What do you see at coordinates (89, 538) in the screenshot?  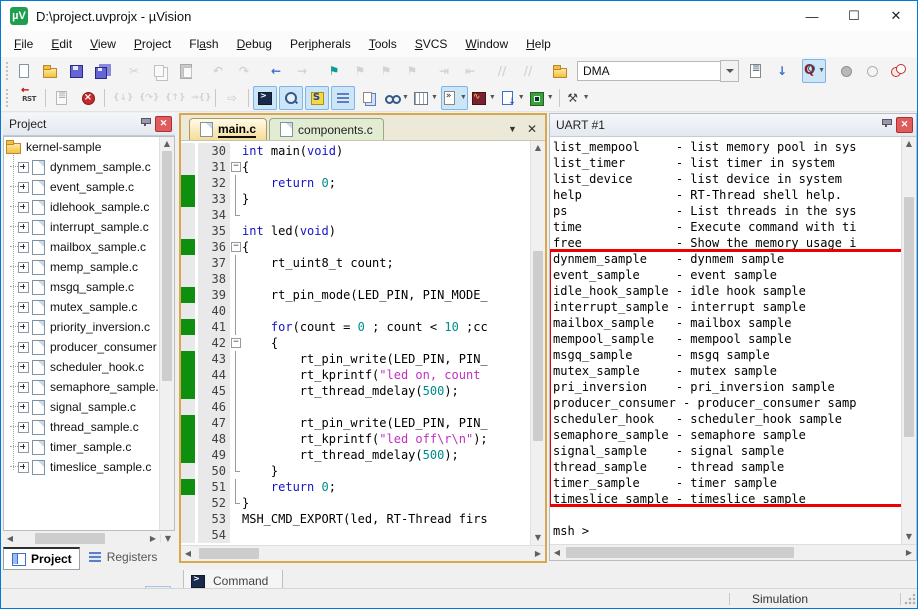 I see `project-hscrollbar: ◀ ▶ ▼` at bounding box center [89, 538].